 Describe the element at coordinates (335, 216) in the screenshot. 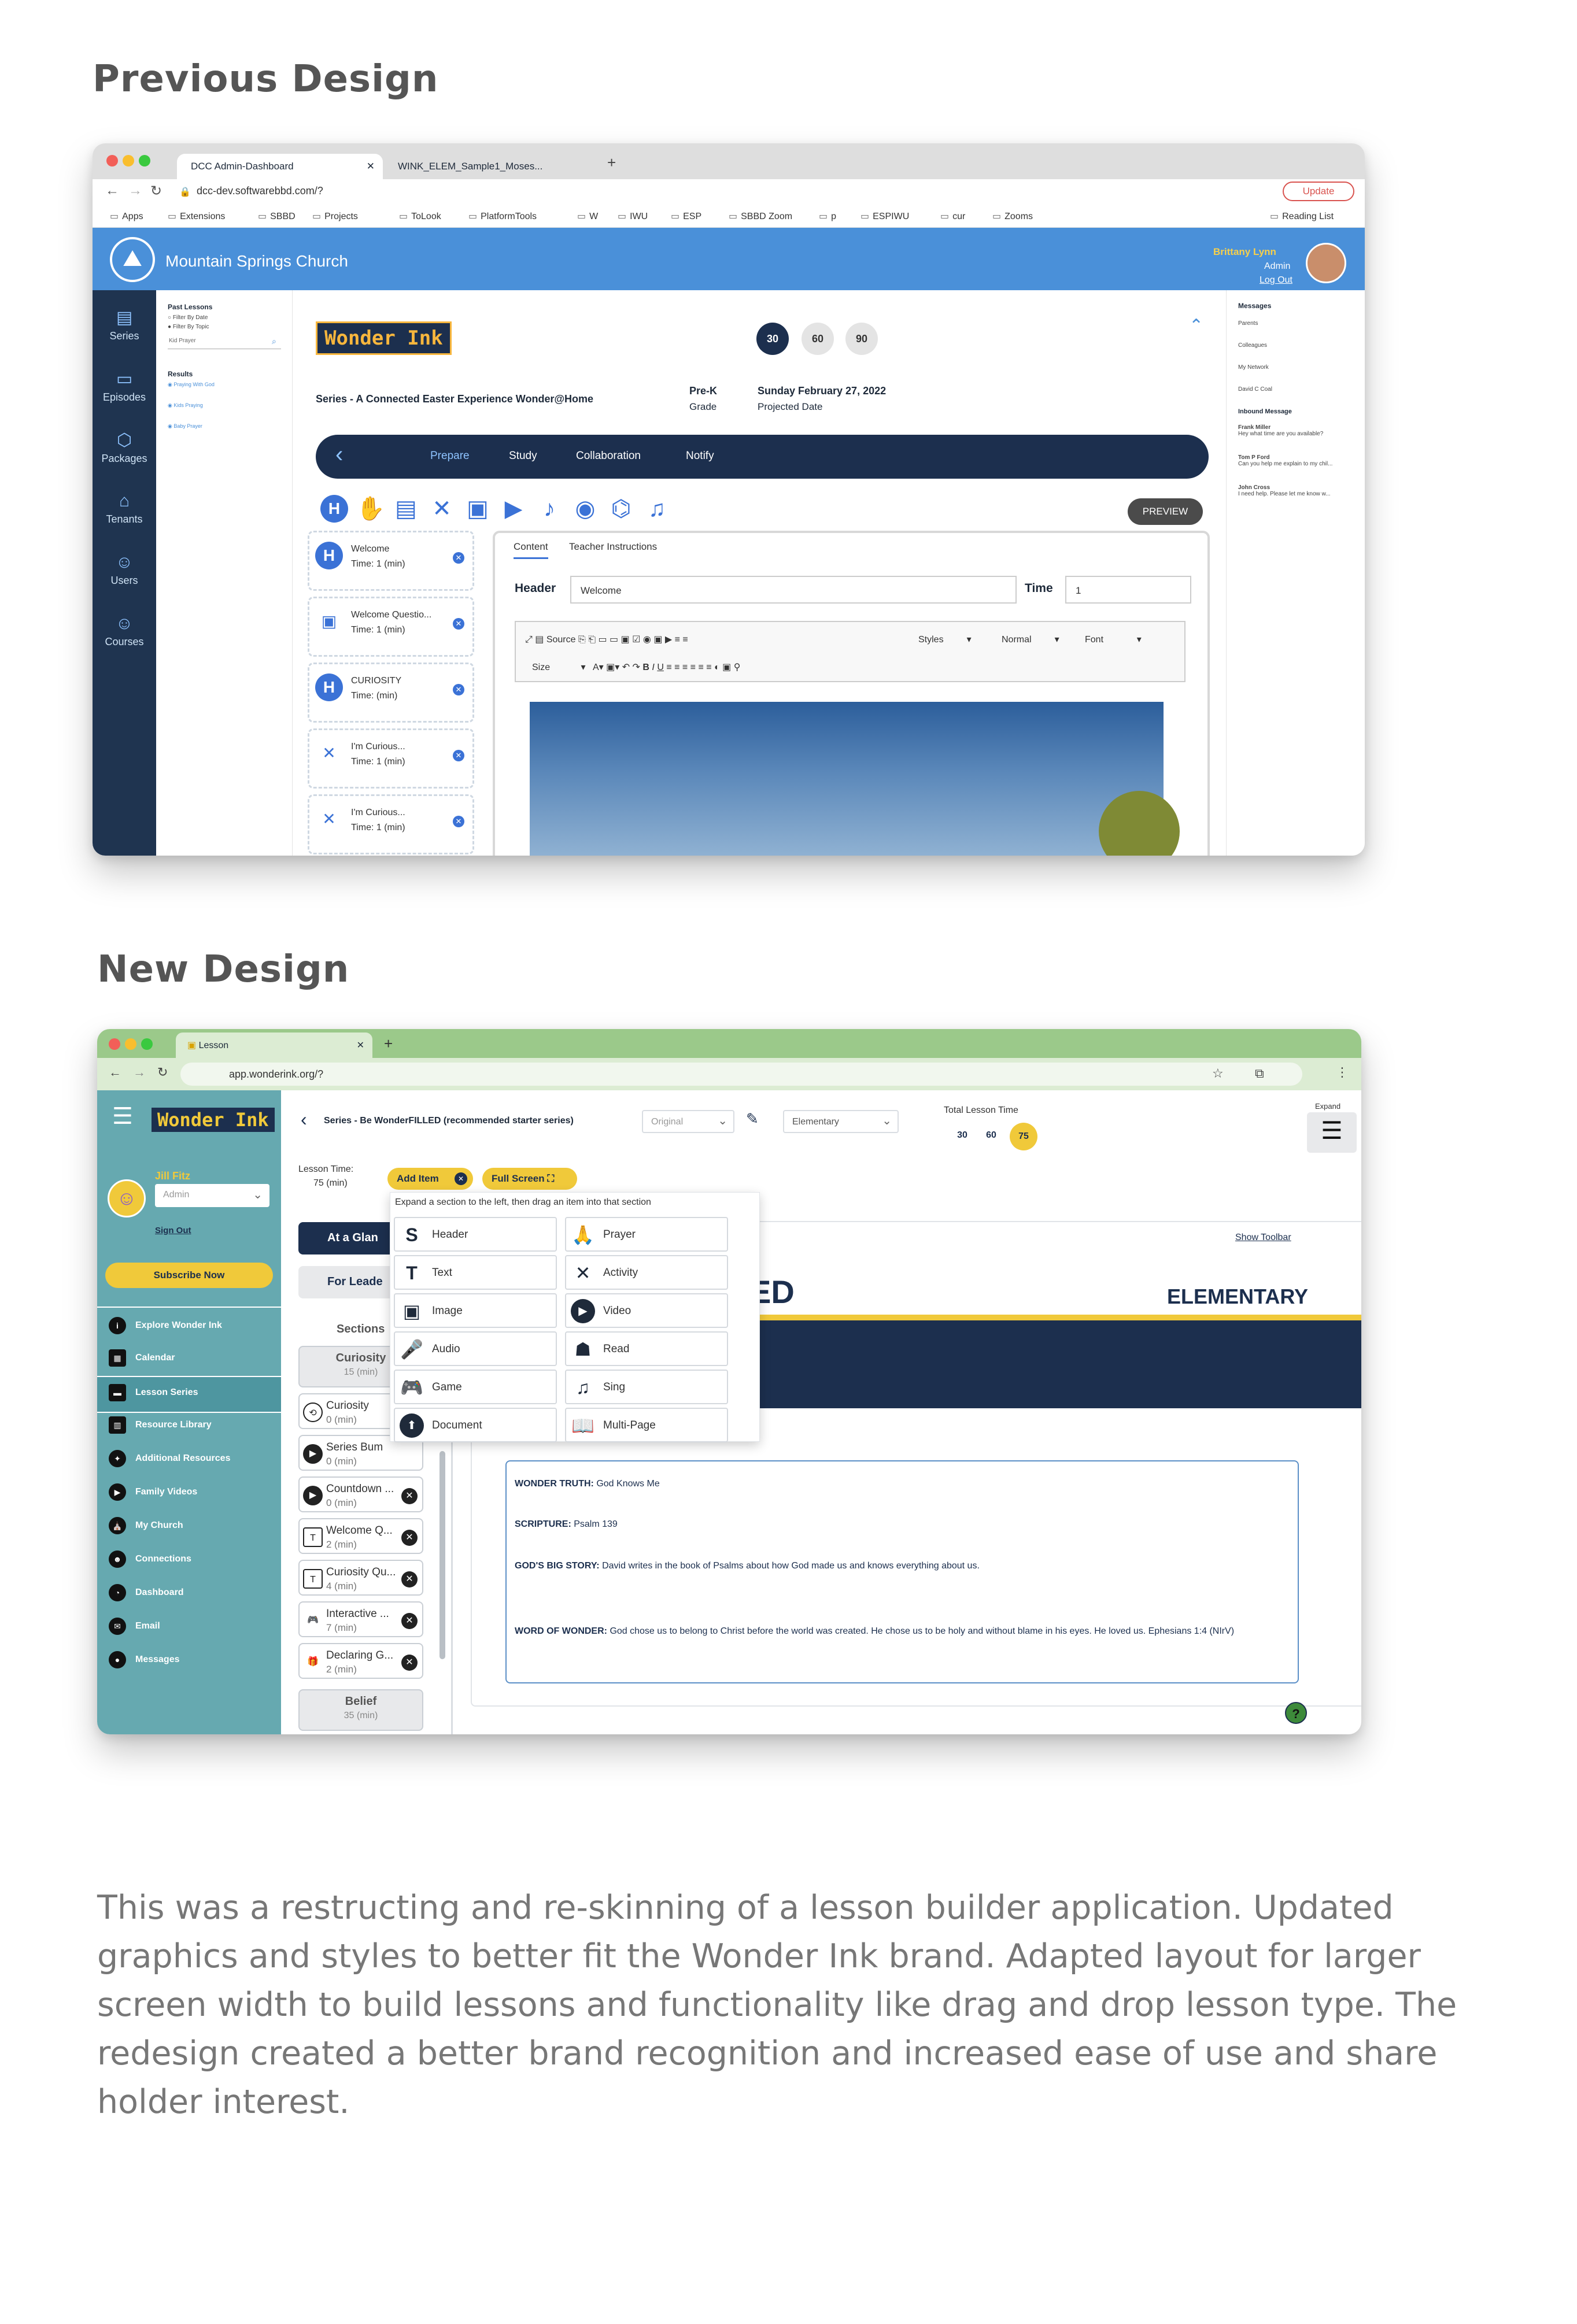

I see `bookmark: Projects` at that location.